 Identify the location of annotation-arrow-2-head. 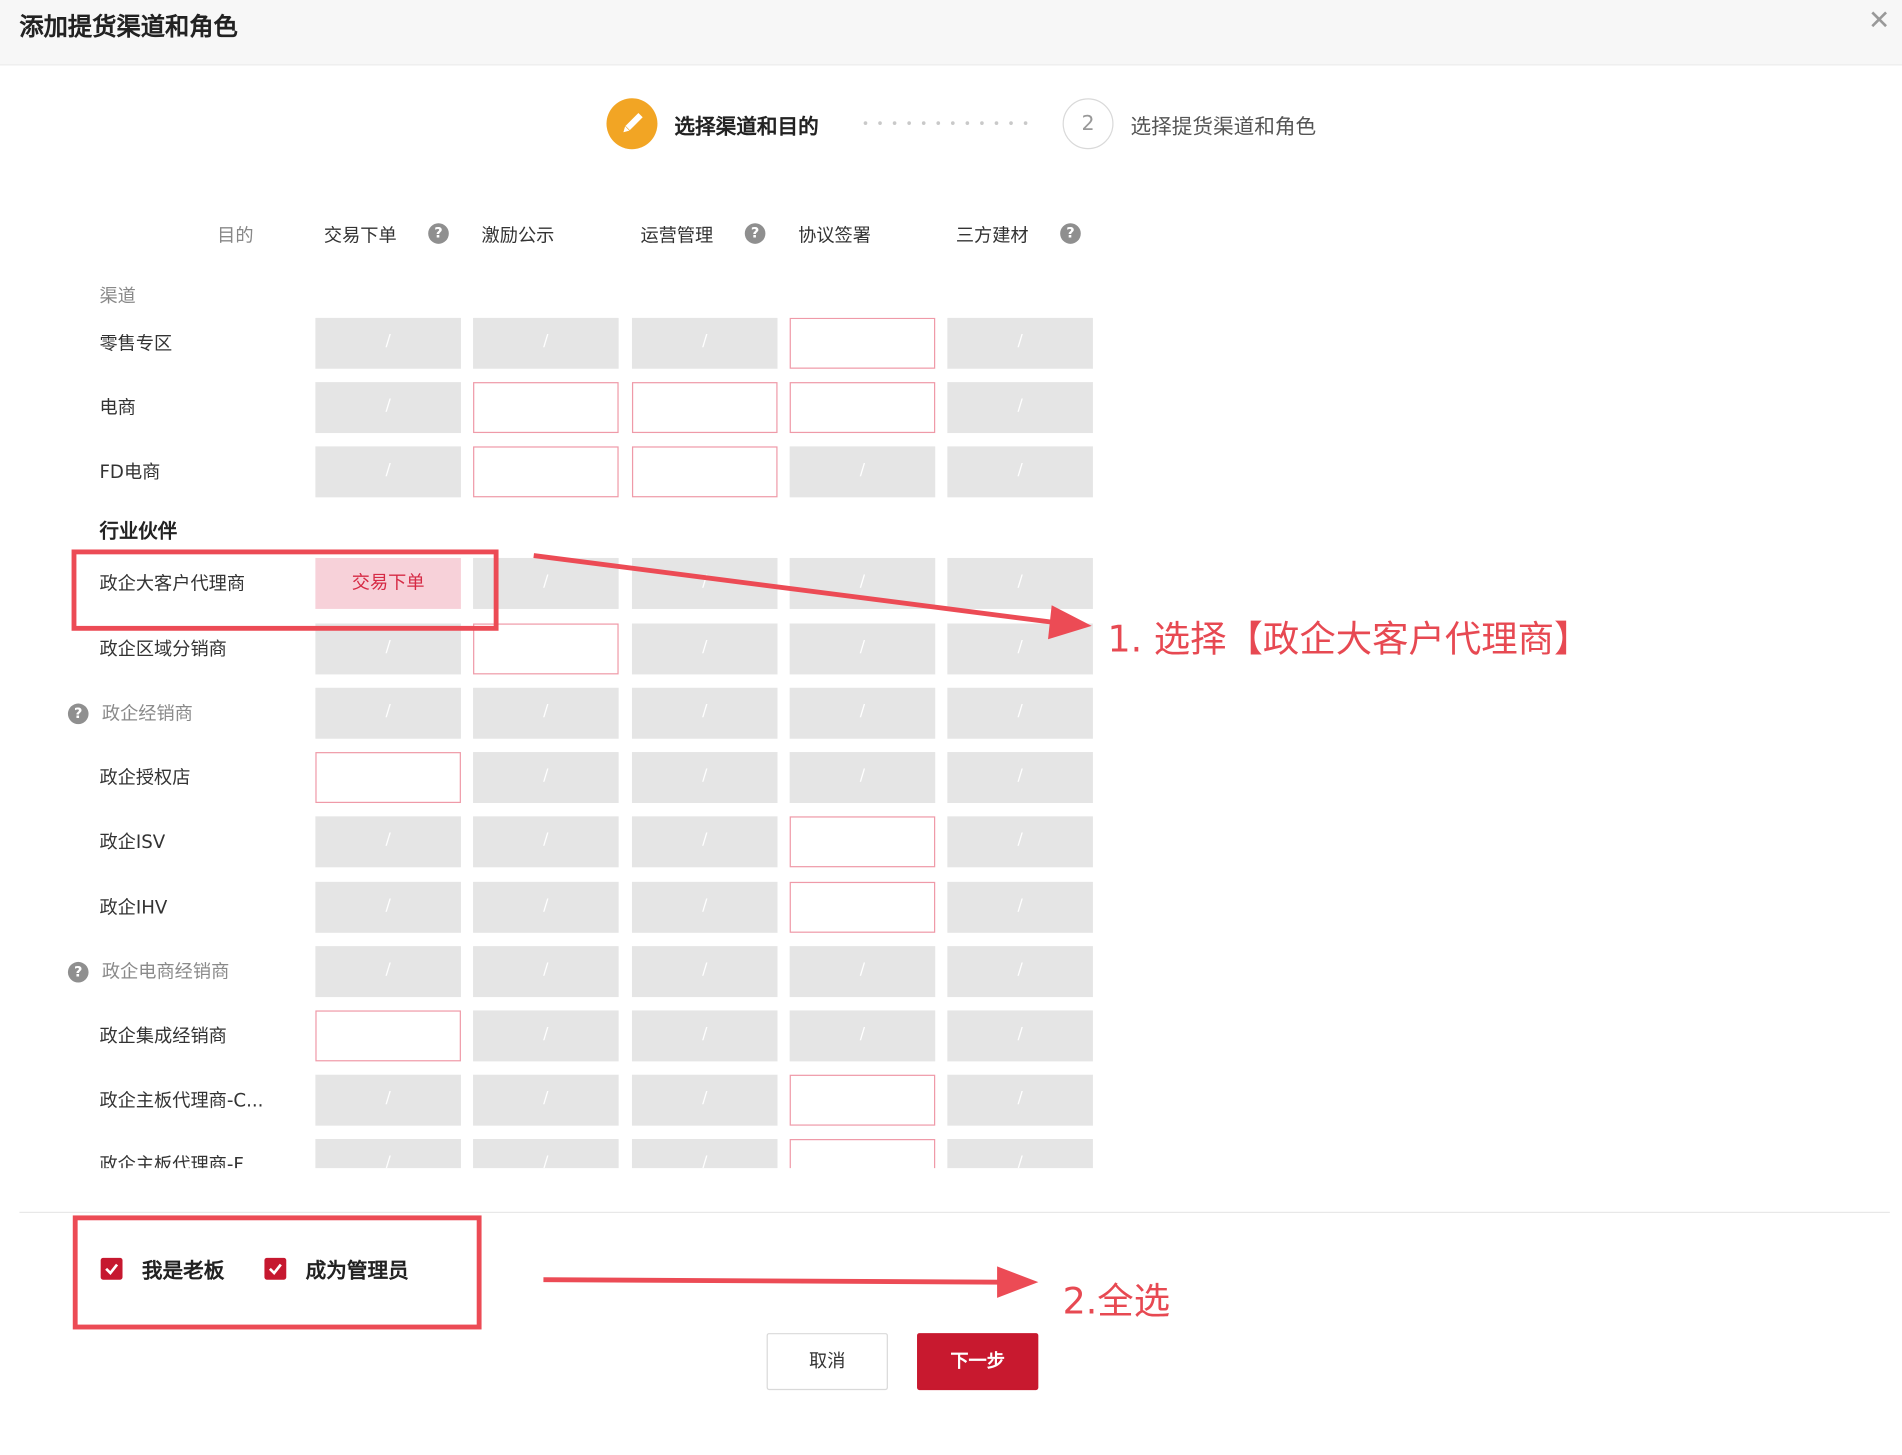
(1018, 1282).